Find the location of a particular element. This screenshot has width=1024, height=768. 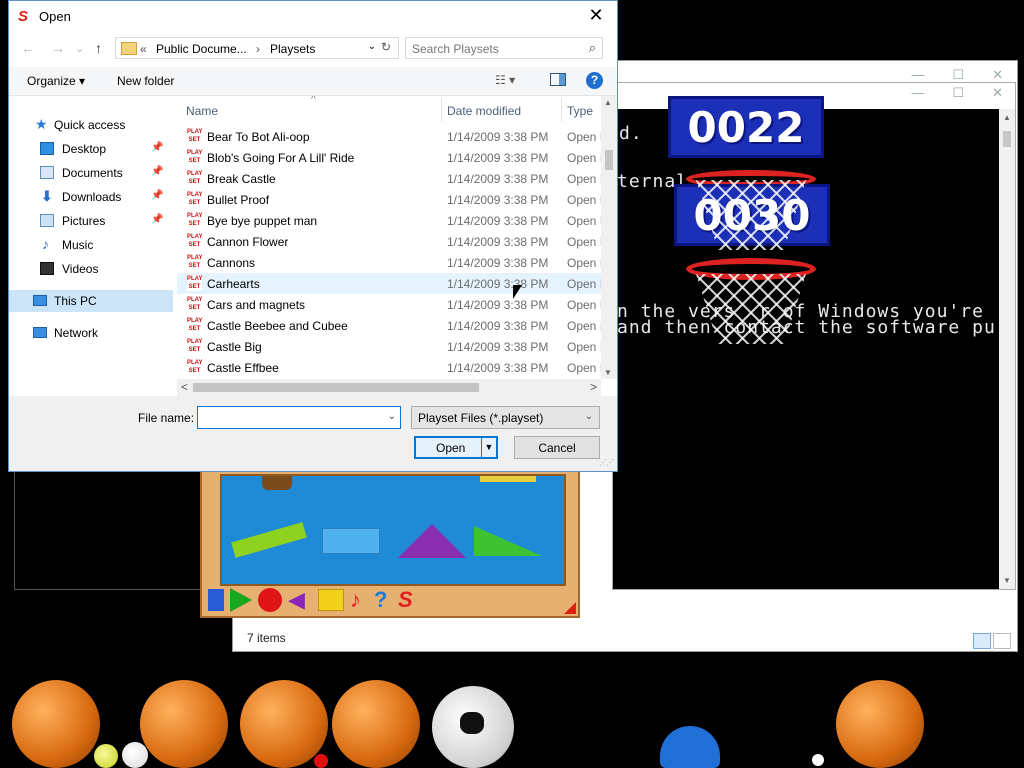

breadcrumb-playsets: Playsets is located at coordinates (292, 49).